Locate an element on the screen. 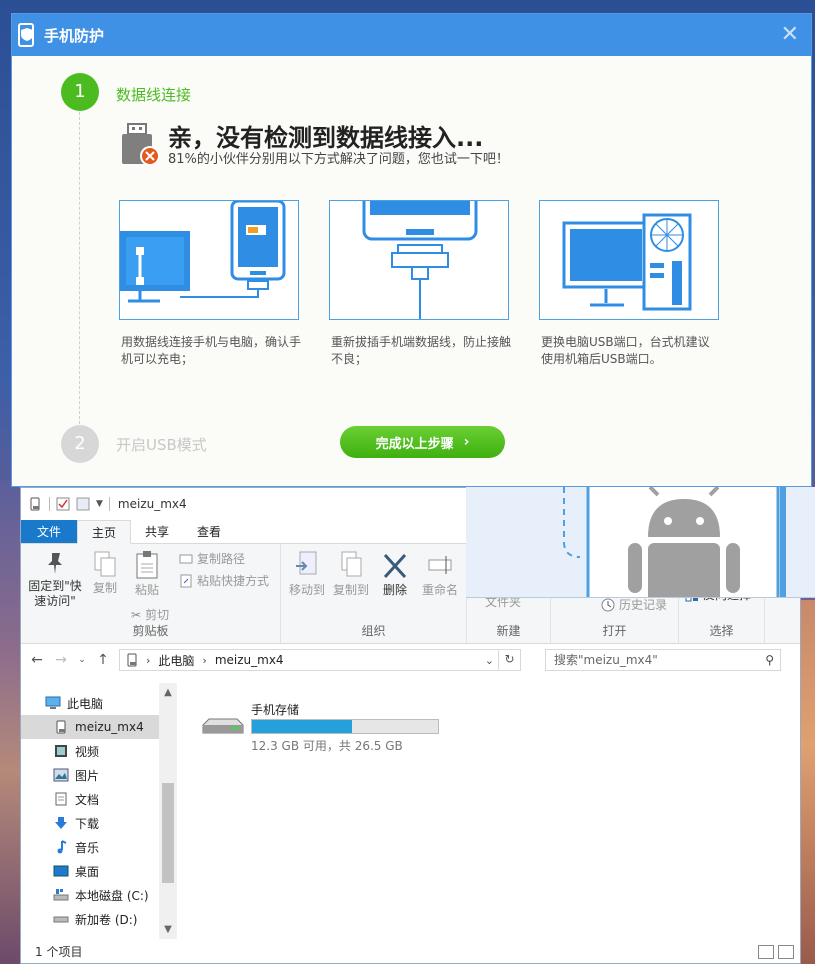 This screenshot has height=964, width=815. complete-steps-label: 完成以上步骤 is located at coordinates (414, 444).